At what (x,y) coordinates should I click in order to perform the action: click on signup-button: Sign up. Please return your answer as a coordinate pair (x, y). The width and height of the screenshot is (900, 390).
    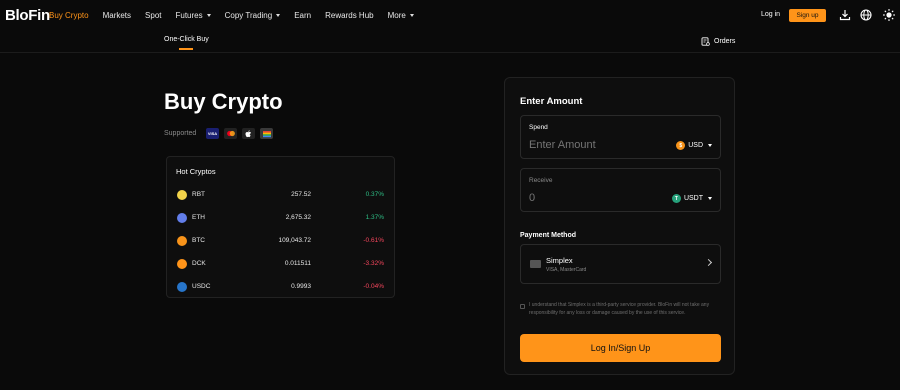
    Looking at the image, I should click on (807, 15).